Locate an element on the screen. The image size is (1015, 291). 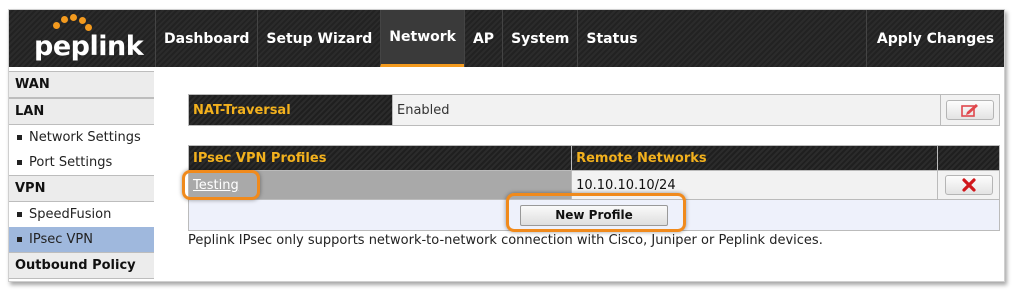
sidebar-item-label: Network Settings is located at coordinates (85, 137).